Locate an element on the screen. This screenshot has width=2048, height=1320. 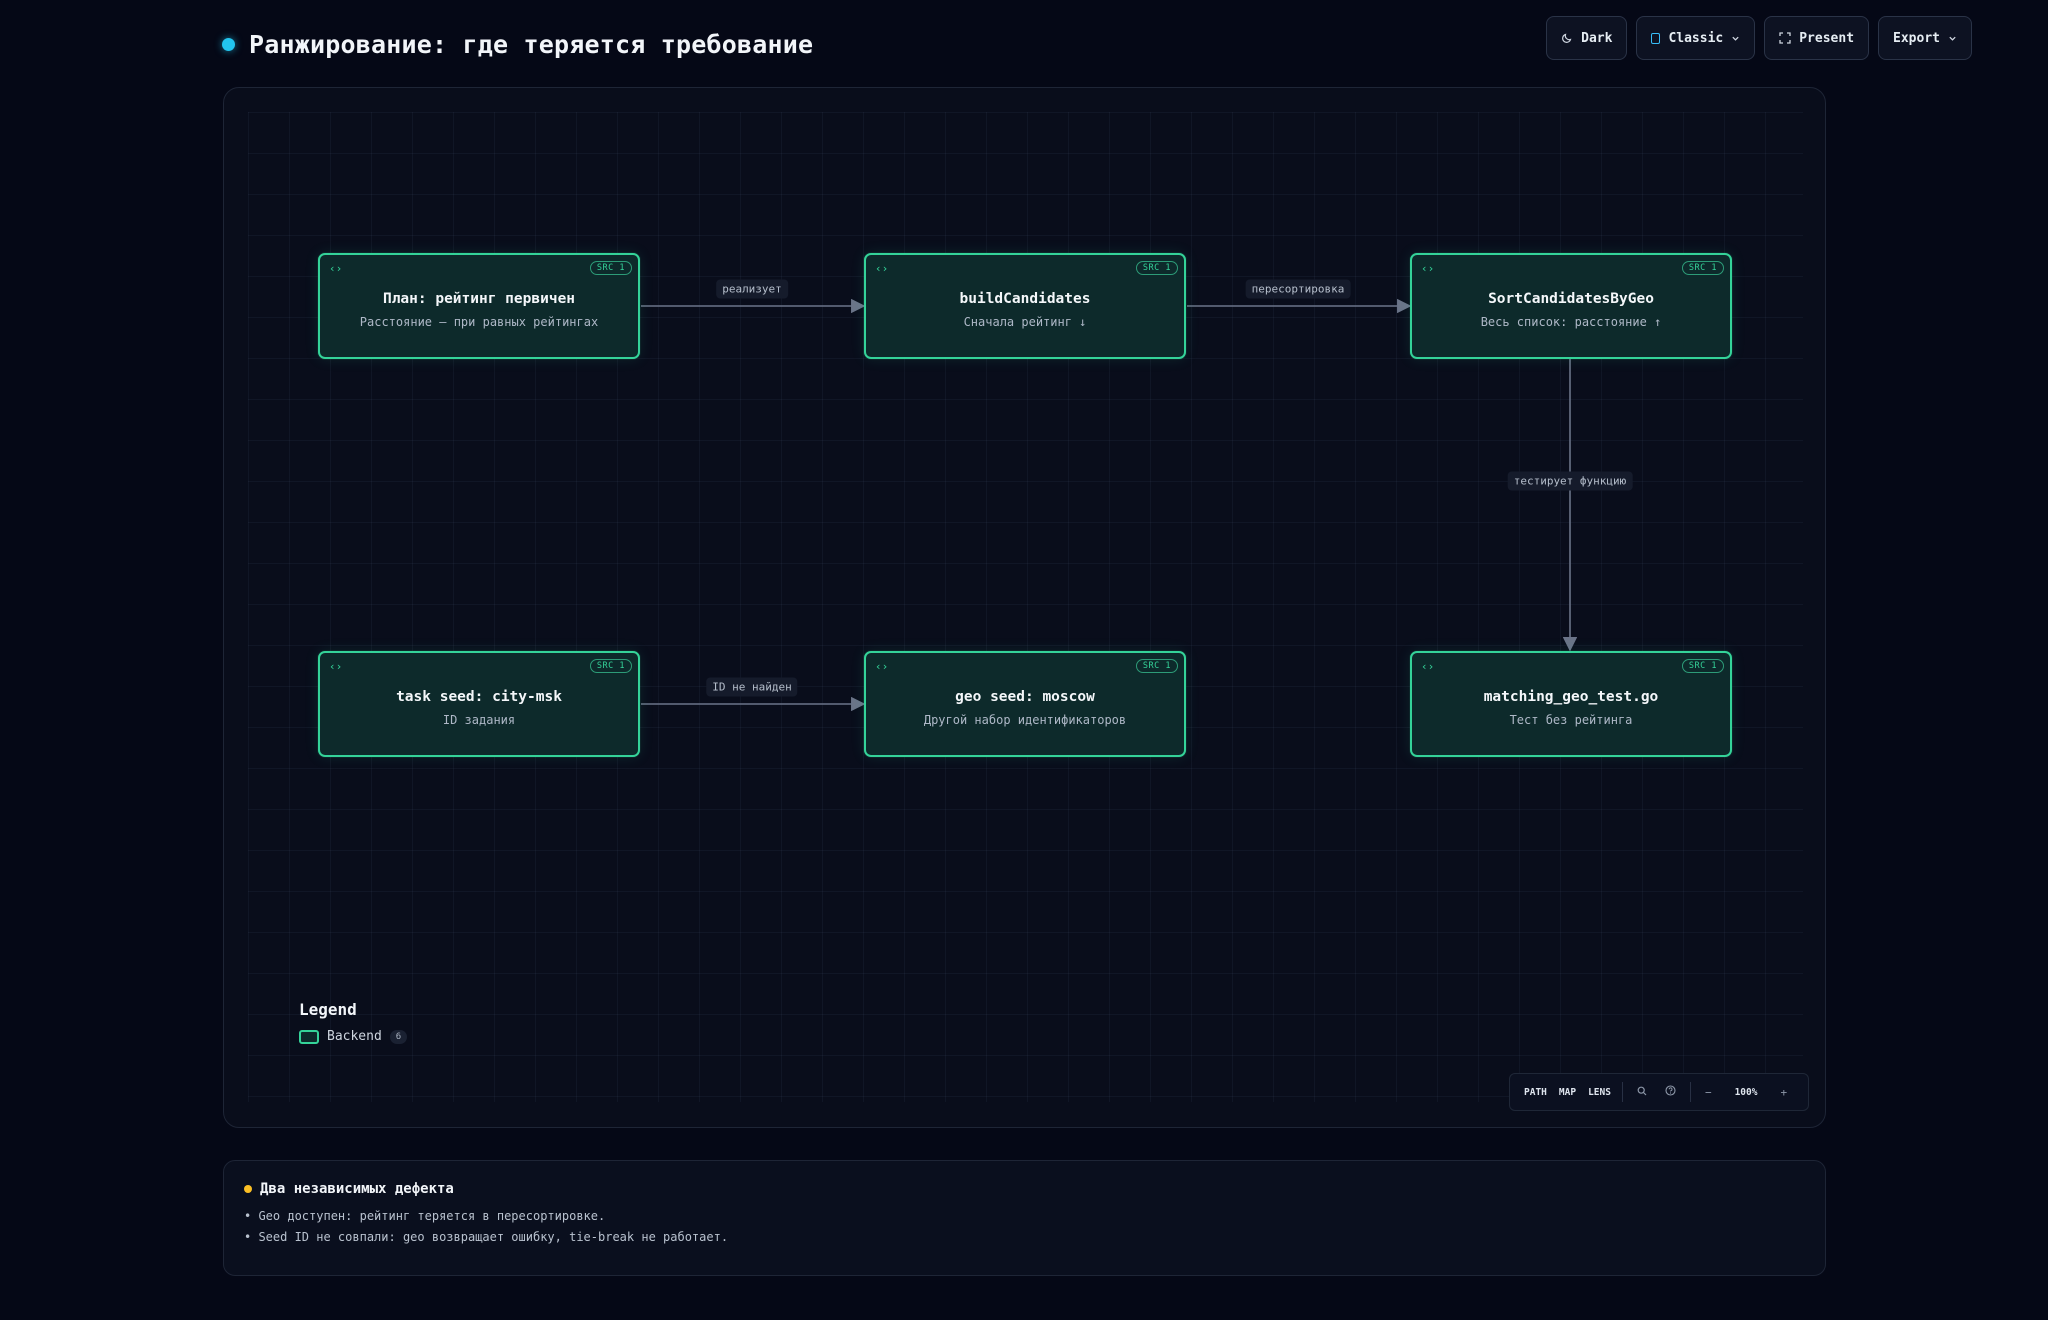
node-title: buildCandidates is located at coordinates (1025, 299).